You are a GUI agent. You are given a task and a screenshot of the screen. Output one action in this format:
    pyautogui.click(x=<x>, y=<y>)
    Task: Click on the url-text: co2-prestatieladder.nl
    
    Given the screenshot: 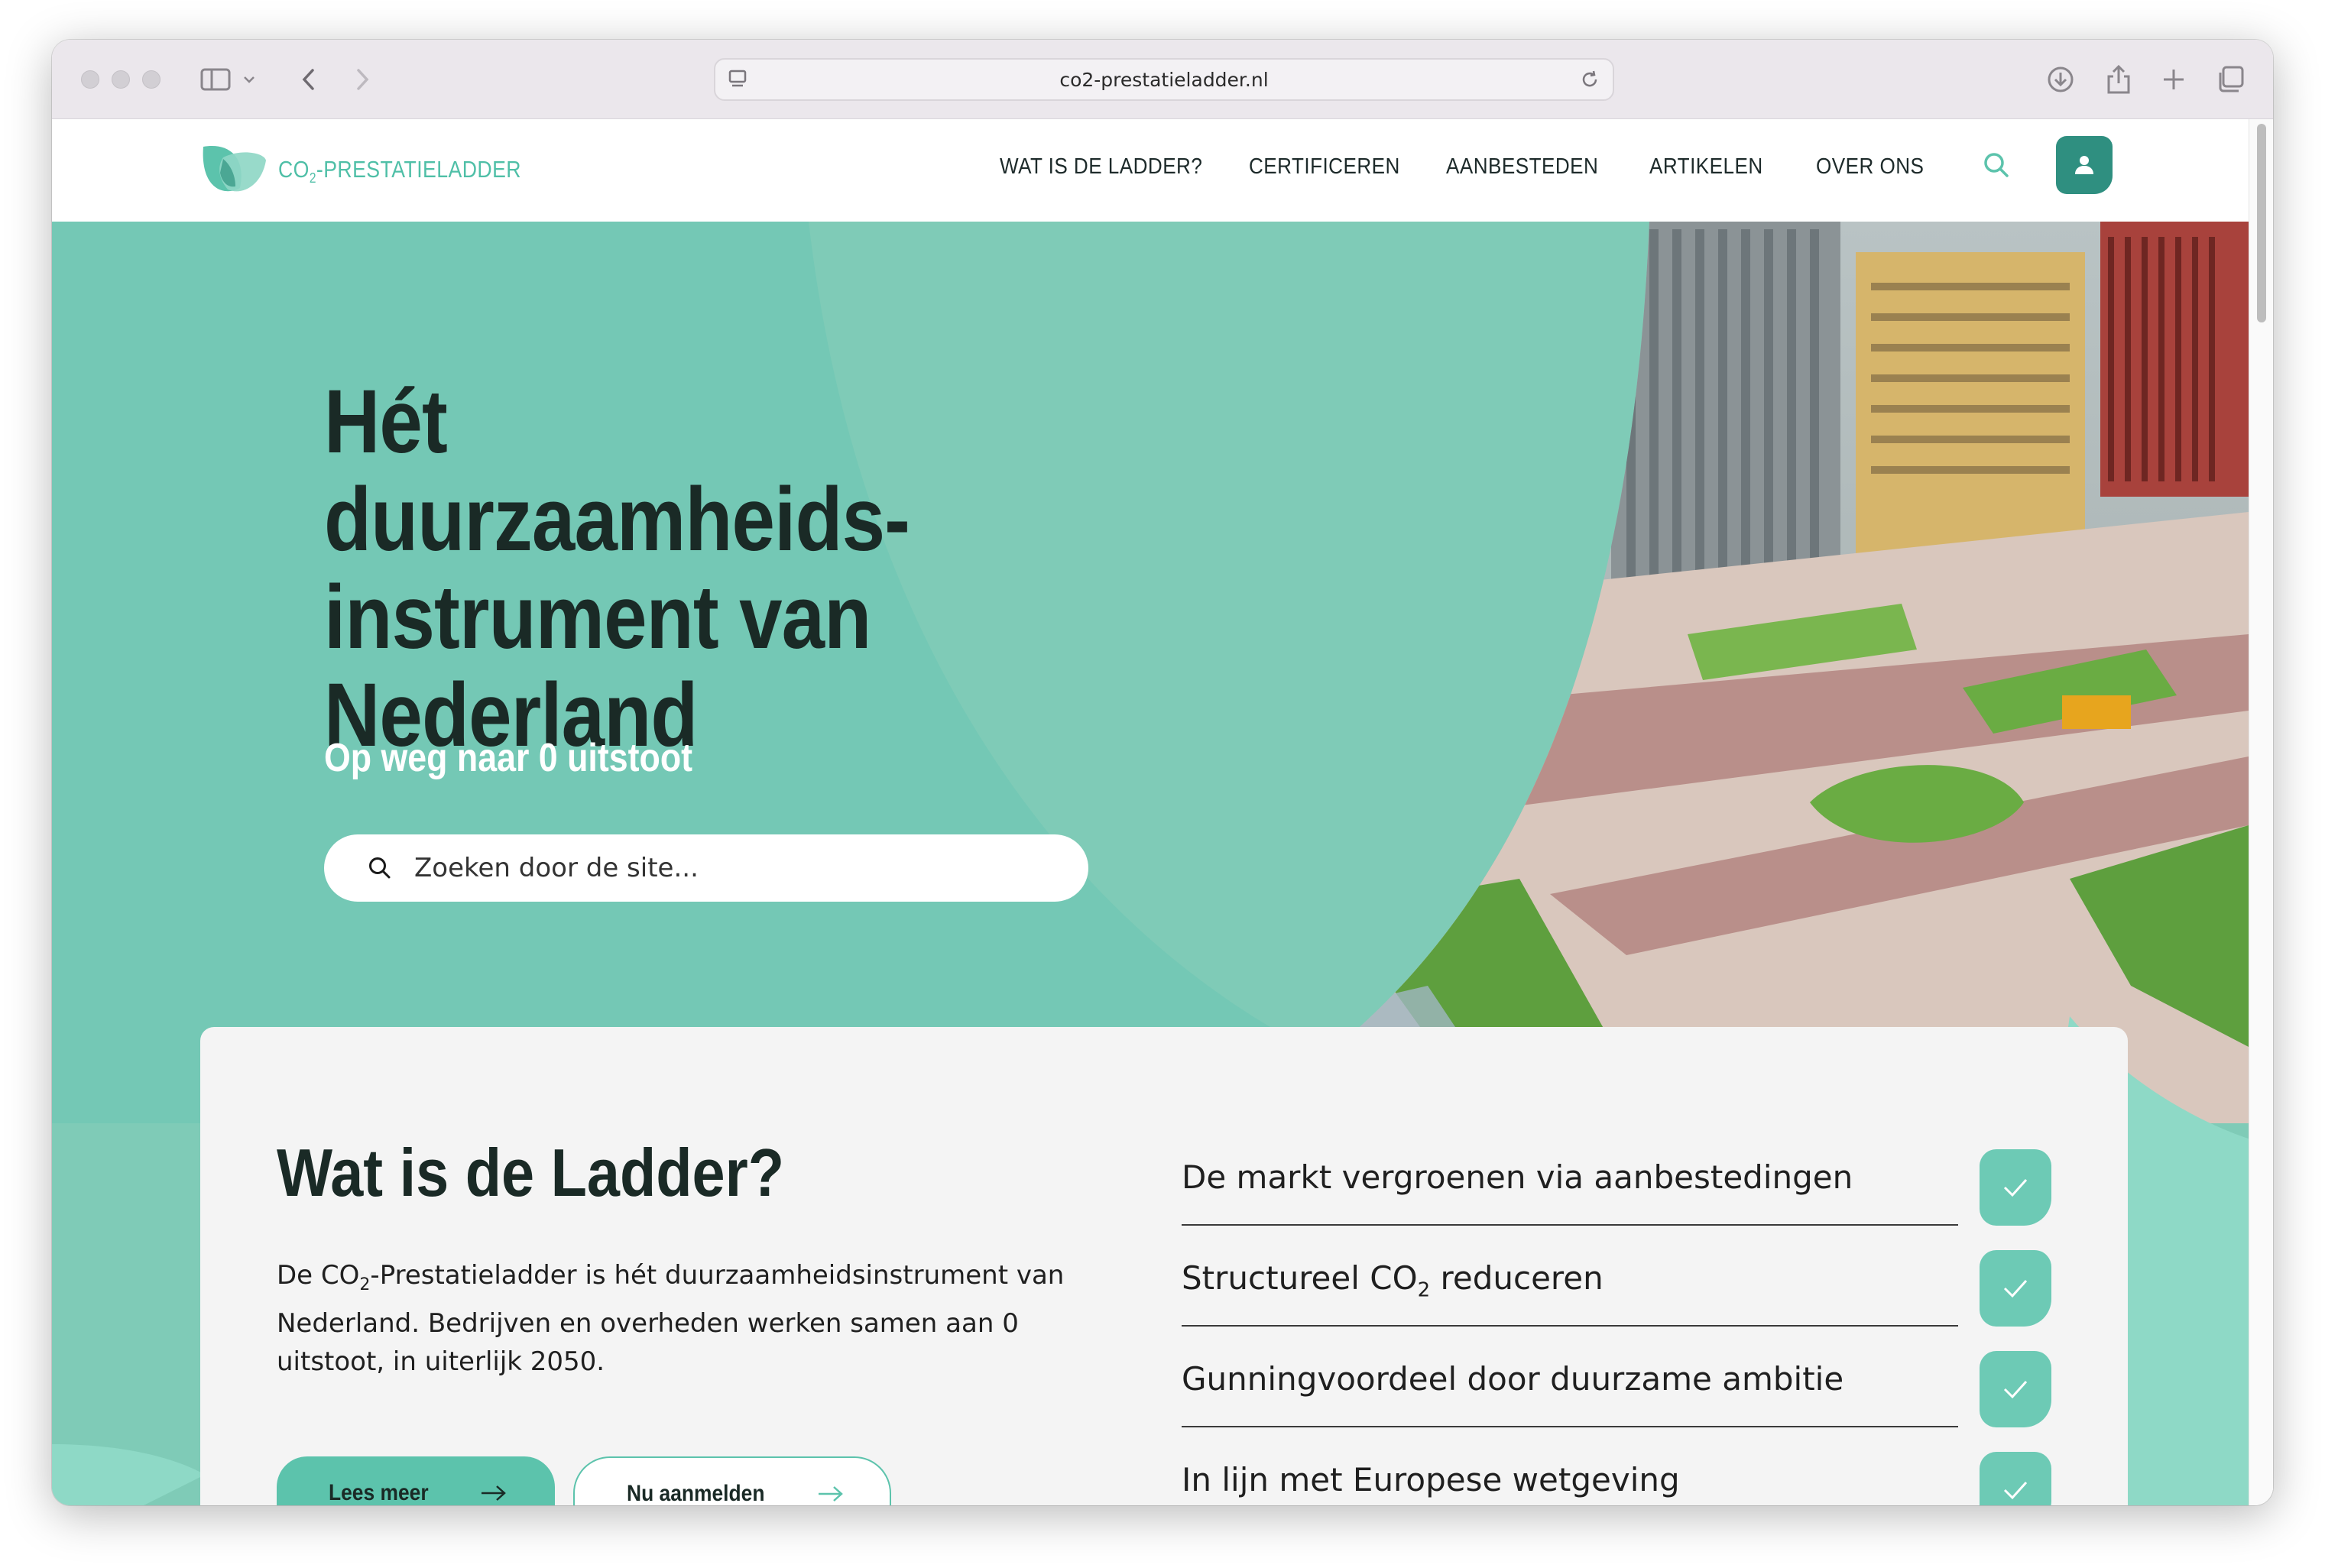 What is the action you would take?
    pyautogui.click(x=1164, y=79)
    